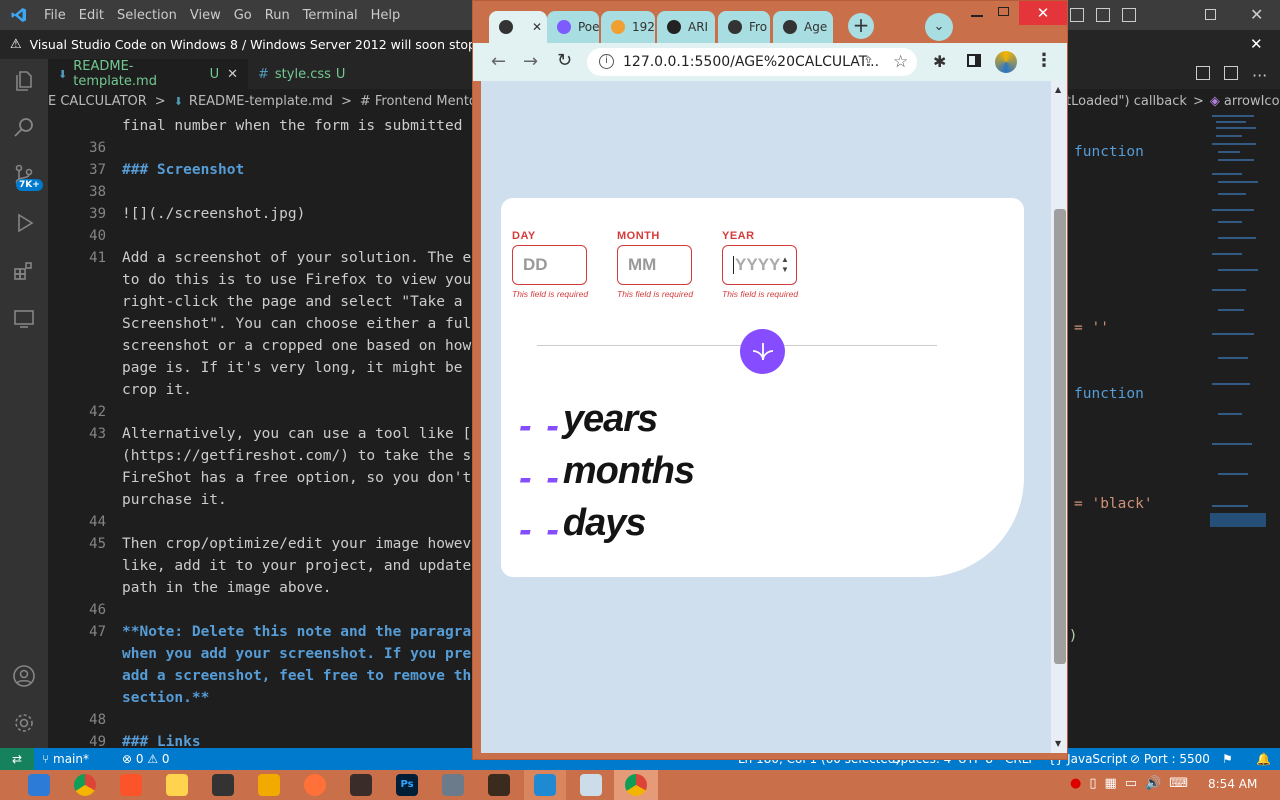 This screenshot has width=1280, height=800. Describe the element at coordinates (1043, 13) in the screenshot. I see `close-icon: ✕` at that location.